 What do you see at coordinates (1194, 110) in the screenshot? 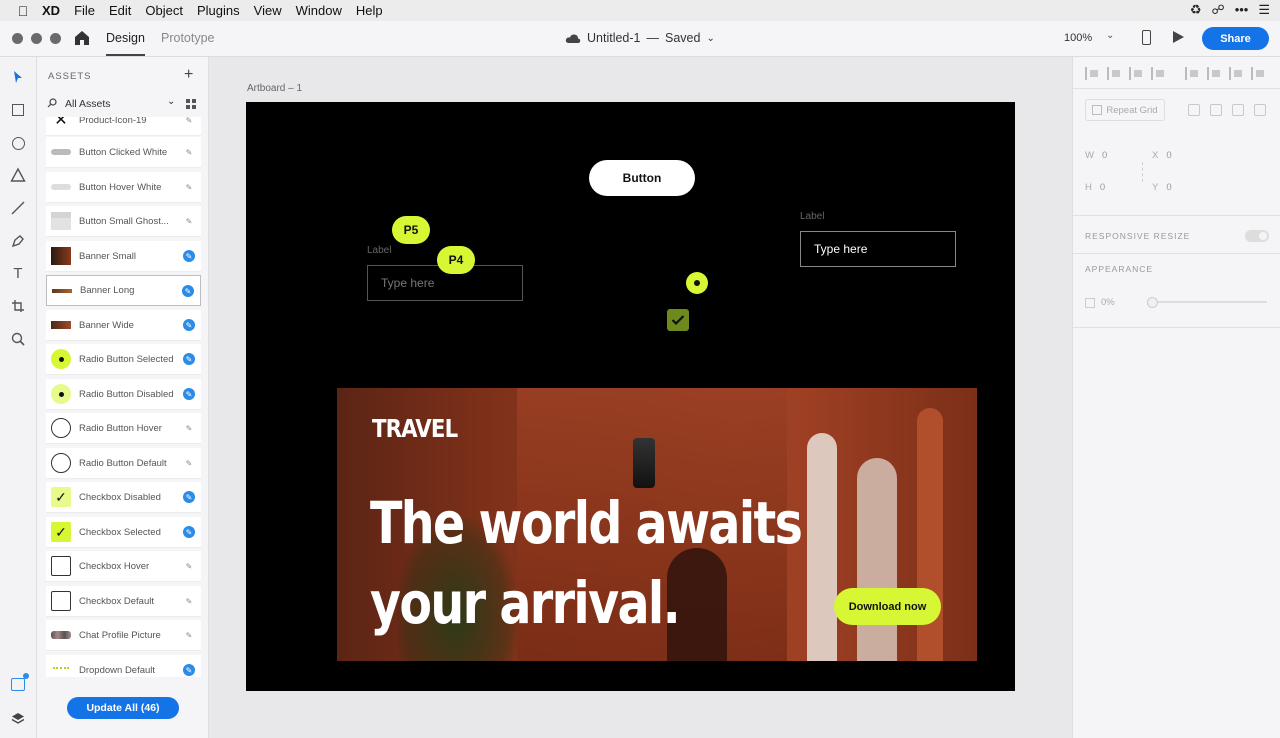
I see `boolean-add-icon` at bounding box center [1194, 110].